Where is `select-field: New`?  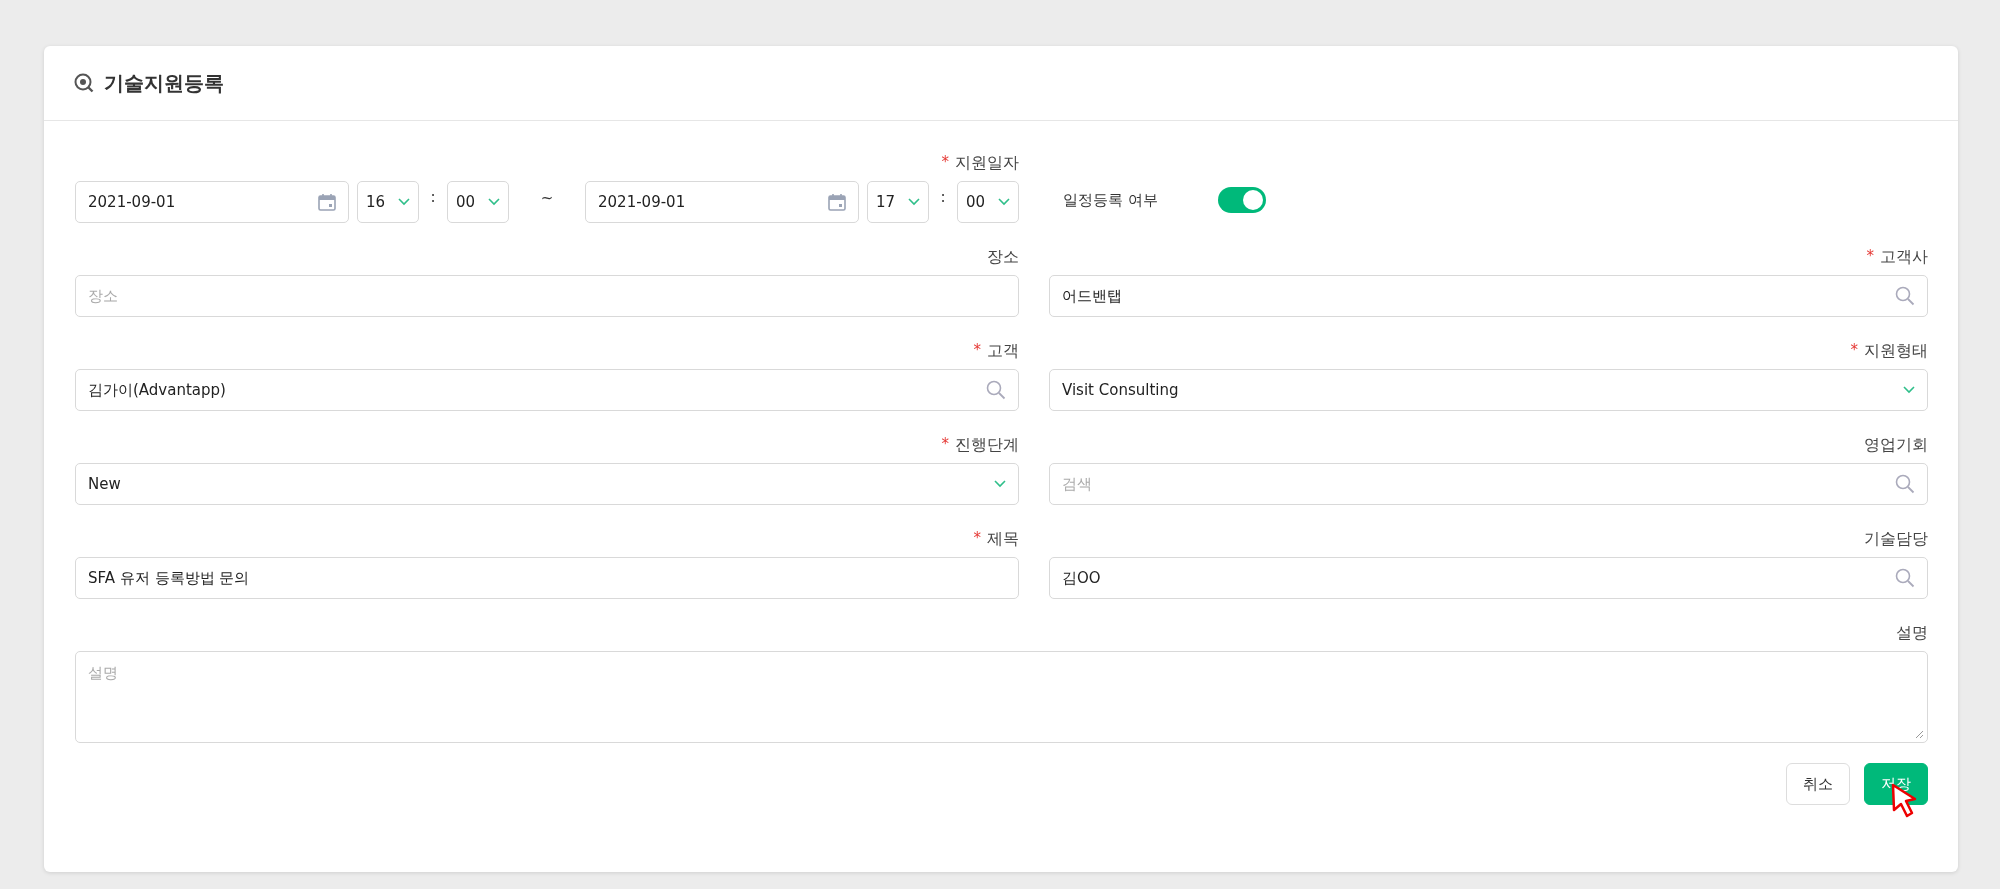
select-field: New is located at coordinates (547, 484).